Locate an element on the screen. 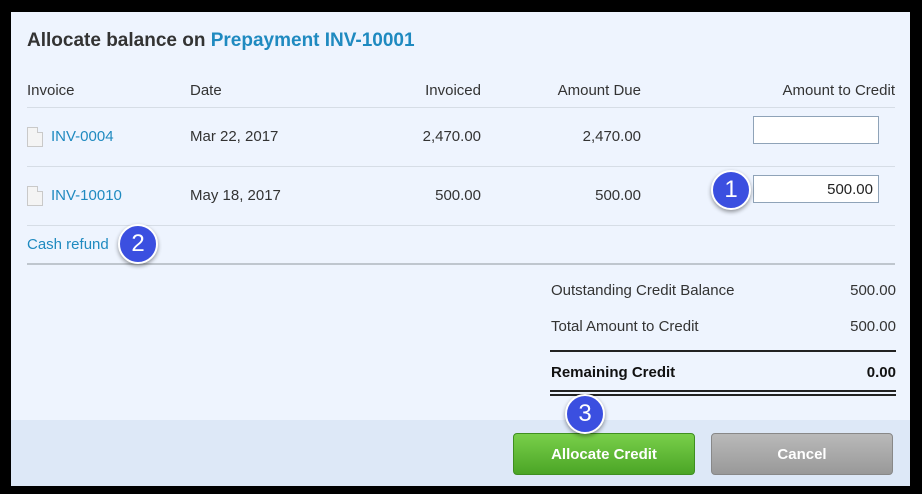  invoiced-amount: 2,470.00 is located at coordinates (451, 136).